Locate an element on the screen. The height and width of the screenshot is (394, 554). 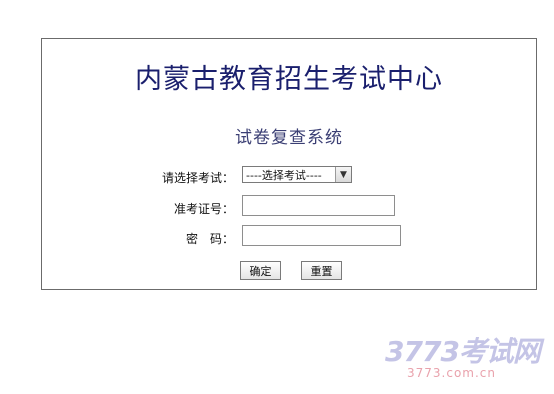
exam-select: ----选择考试---- ▼ is located at coordinates (297, 174).